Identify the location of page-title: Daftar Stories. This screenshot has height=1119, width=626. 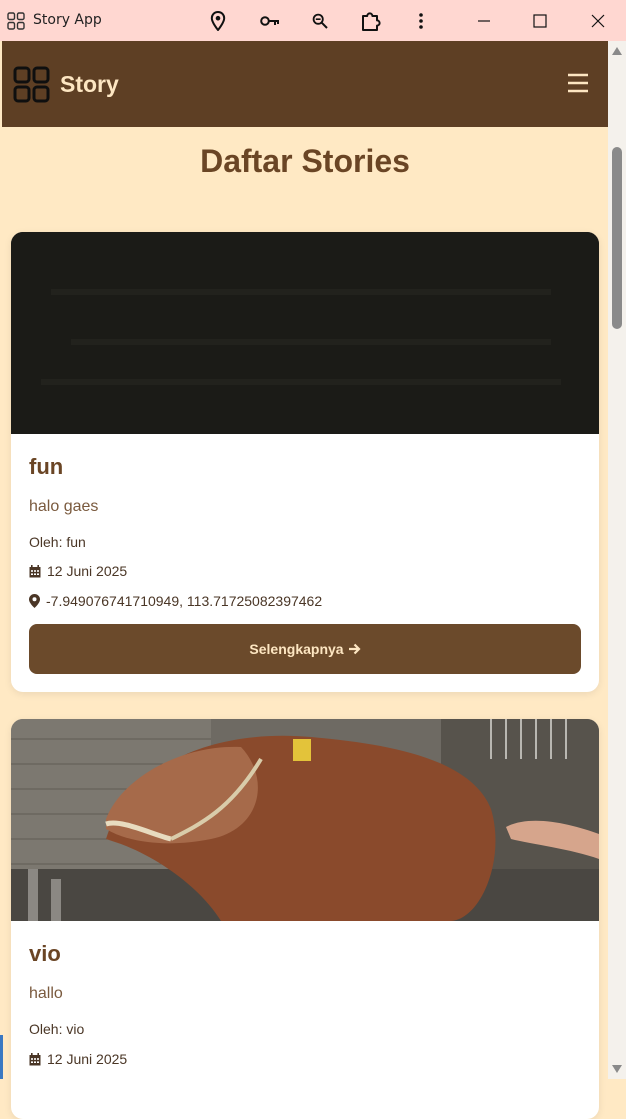
(305, 161).